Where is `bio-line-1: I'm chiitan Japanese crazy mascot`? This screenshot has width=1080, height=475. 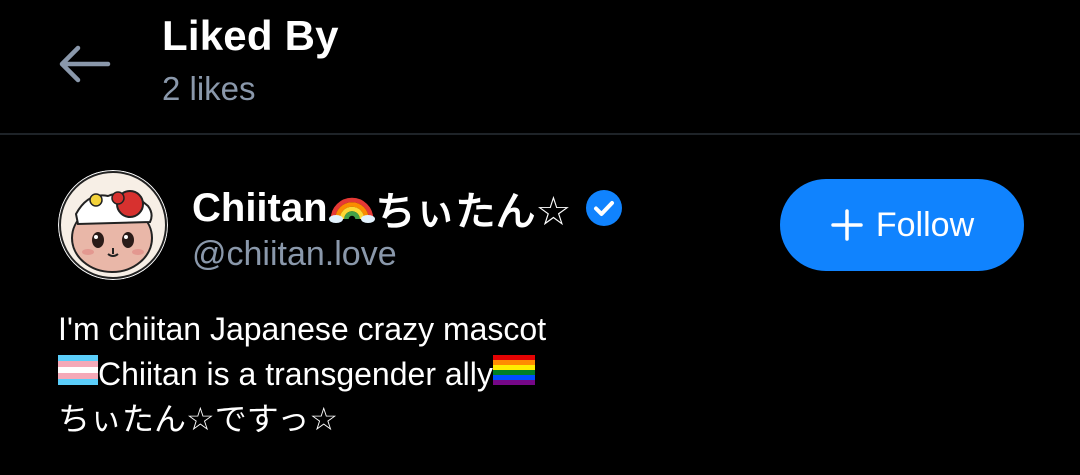
bio-line-1: I'm chiitan Japanese crazy mascot is located at coordinates (302, 329).